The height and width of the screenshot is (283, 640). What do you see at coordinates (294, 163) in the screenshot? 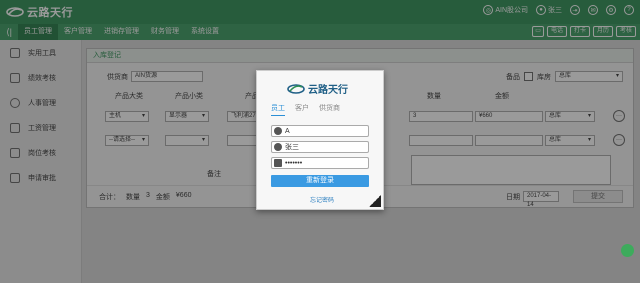
I see `password-input-value: •••••••` at bounding box center [294, 163].